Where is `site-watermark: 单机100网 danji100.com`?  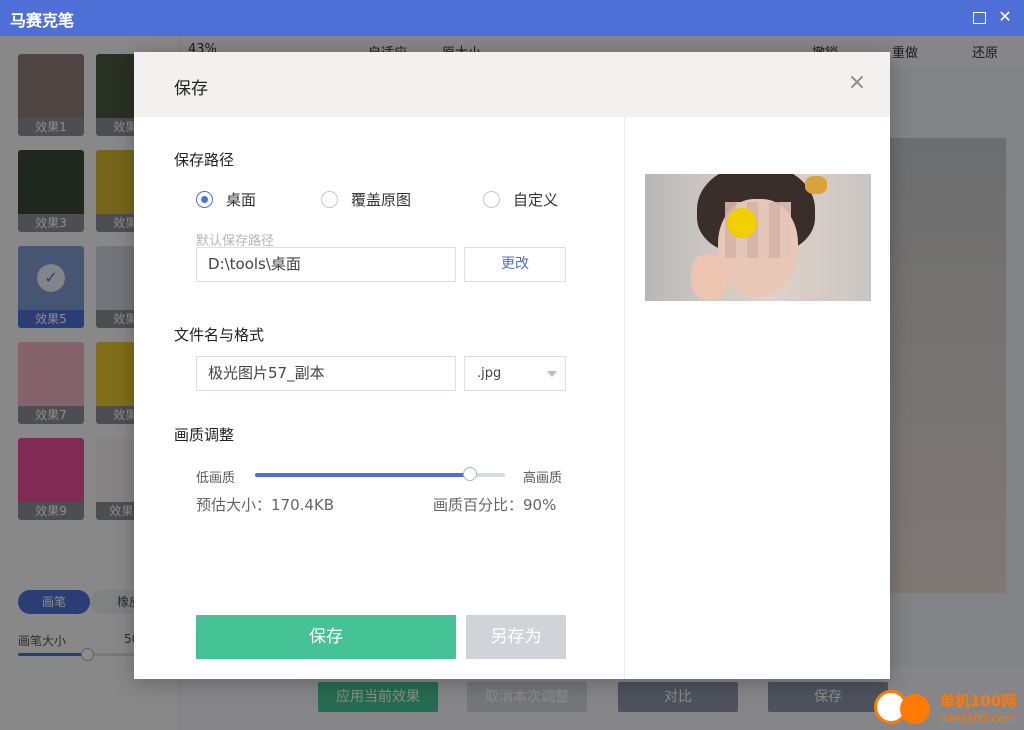 site-watermark: 单机100网 danji100.com is located at coordinates (949, 710).